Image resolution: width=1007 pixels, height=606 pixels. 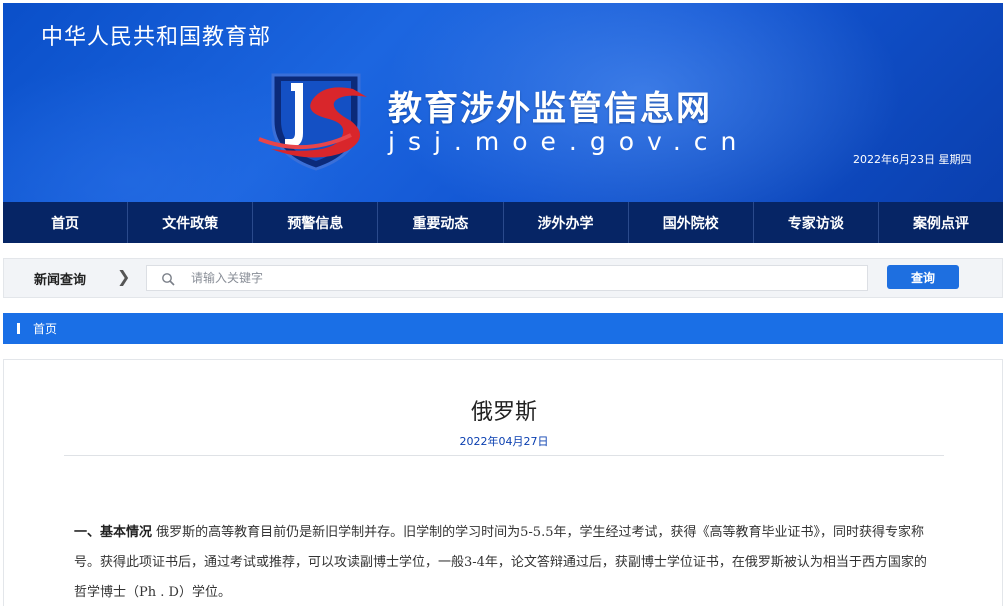 I want to click on current-date: 2022年6月23日 星期四, so click(x=912, y=159).